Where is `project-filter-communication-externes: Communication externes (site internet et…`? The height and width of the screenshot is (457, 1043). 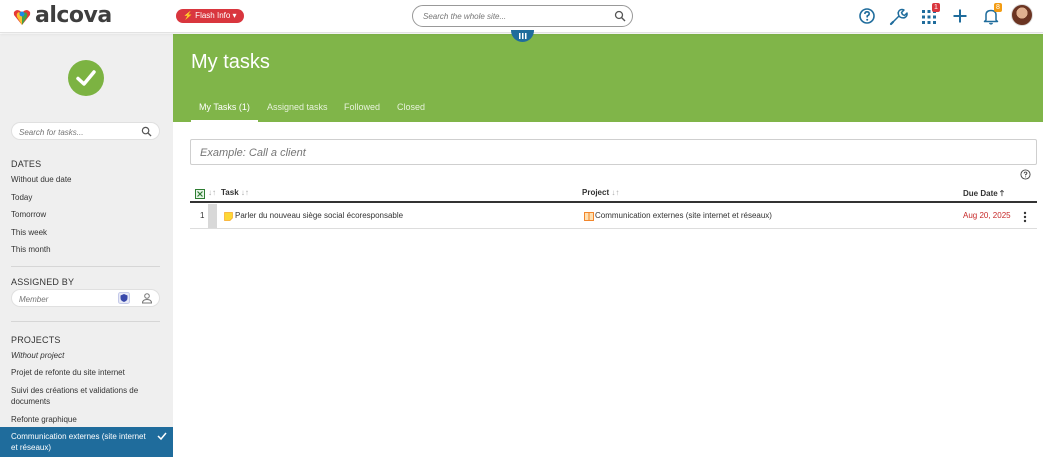
project-filter-communication-externes: Communication externes (site internet et… is located at coordinates (86, 442).